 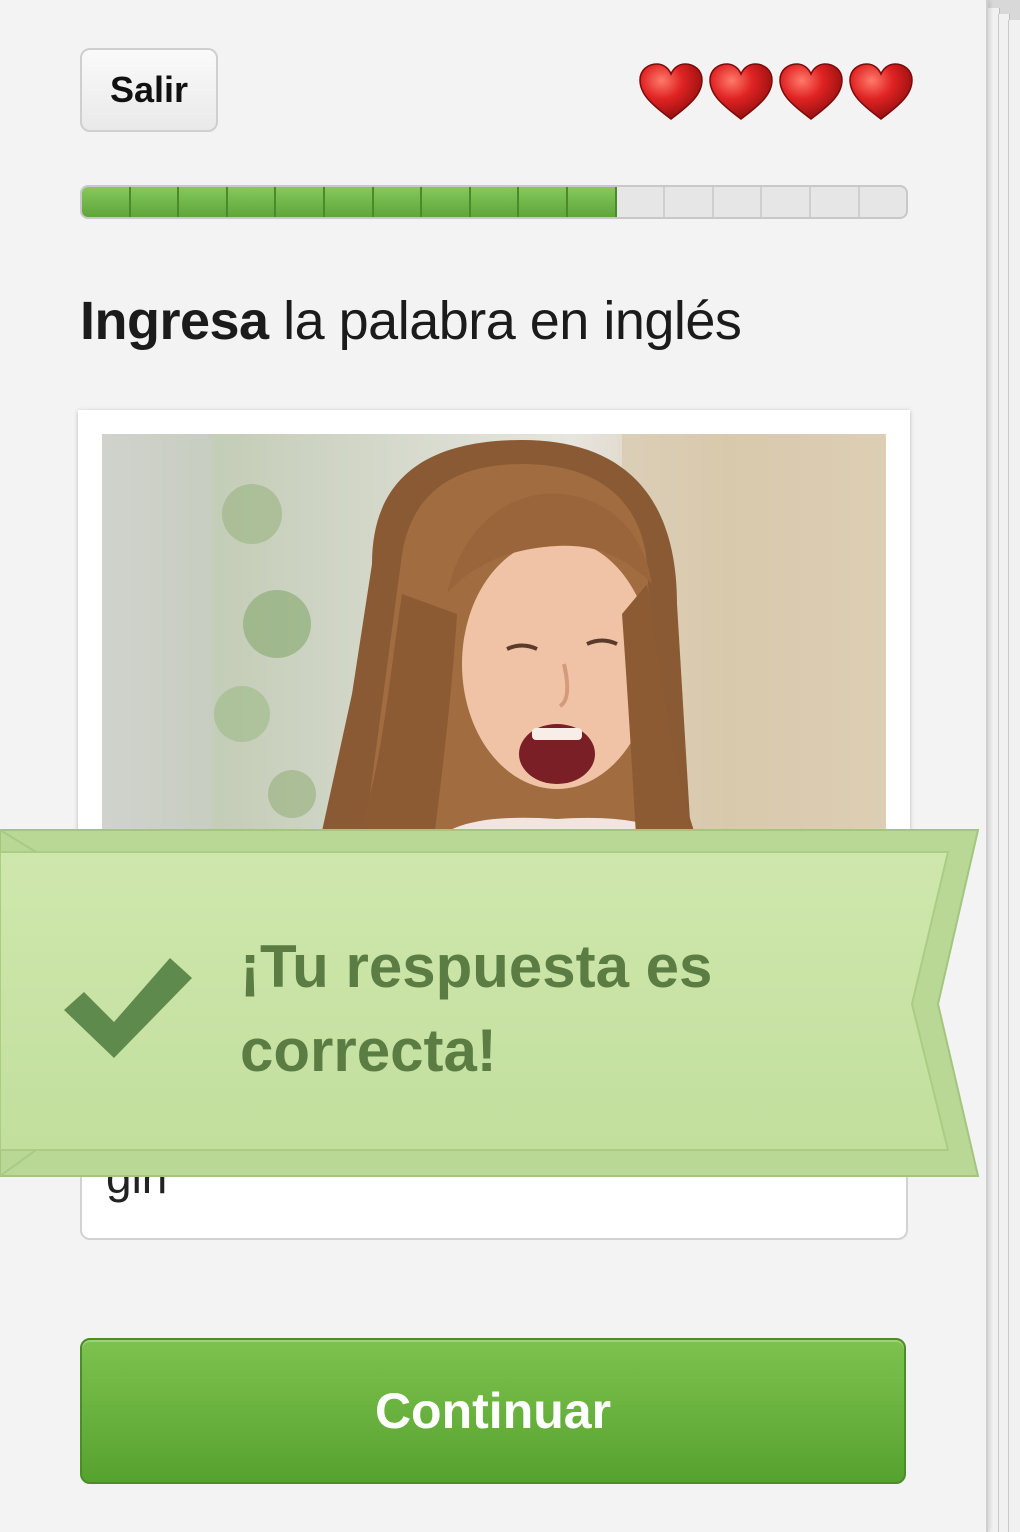 I want to click on continue-button: Continuar, so click(x=493, y=1411).